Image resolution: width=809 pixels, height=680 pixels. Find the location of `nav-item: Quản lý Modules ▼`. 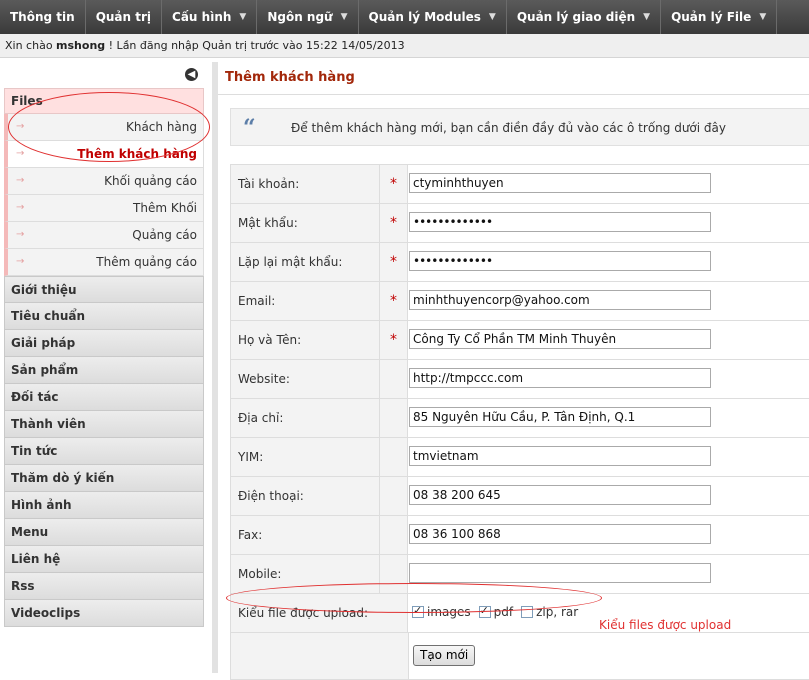

nav-item: Quản lý Modules ▼ is located at coordinates (433, 17).